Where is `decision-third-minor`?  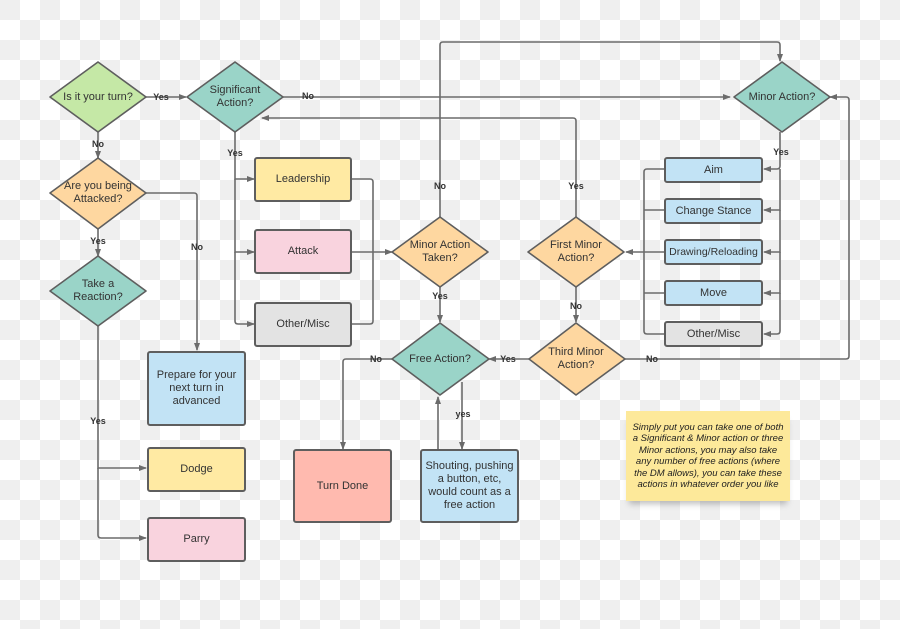 decision-third-minor is located at coordinates (577, 359).